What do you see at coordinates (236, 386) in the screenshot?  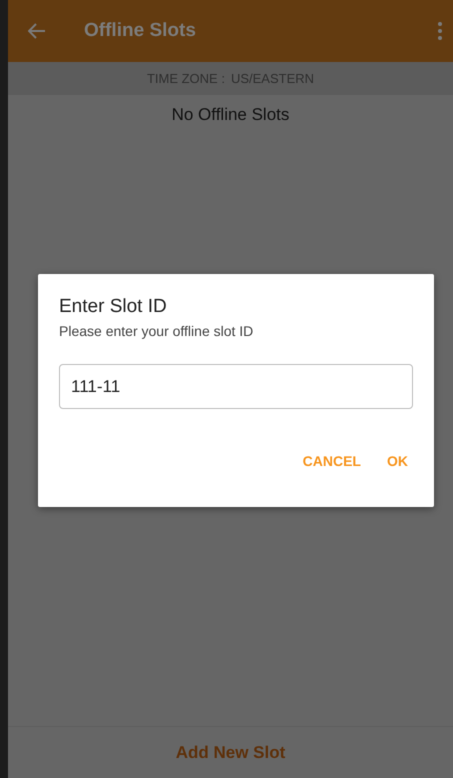 I see `slot-id-input: 111-11` at bounding box center [236, 386].